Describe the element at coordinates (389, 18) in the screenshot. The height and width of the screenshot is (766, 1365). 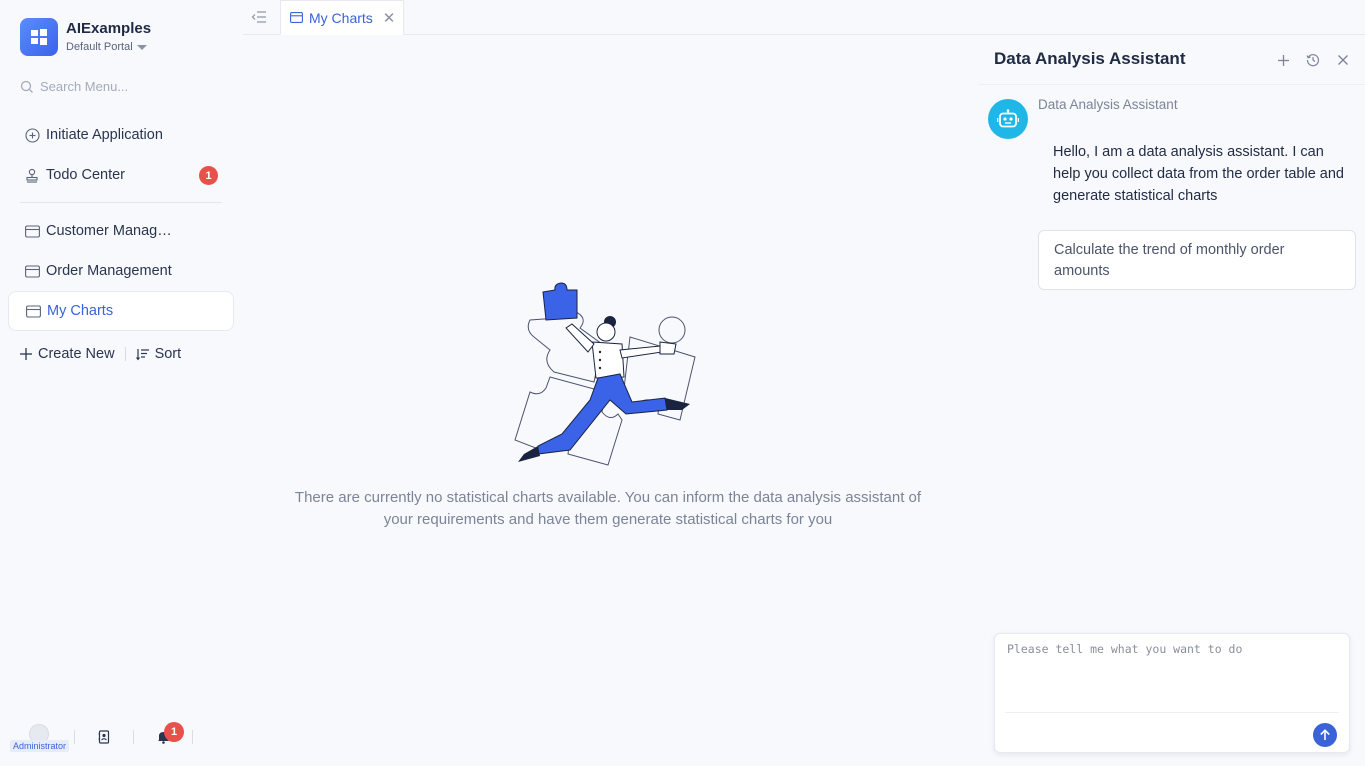
I see `close-tab-icon: ✕` at that location.